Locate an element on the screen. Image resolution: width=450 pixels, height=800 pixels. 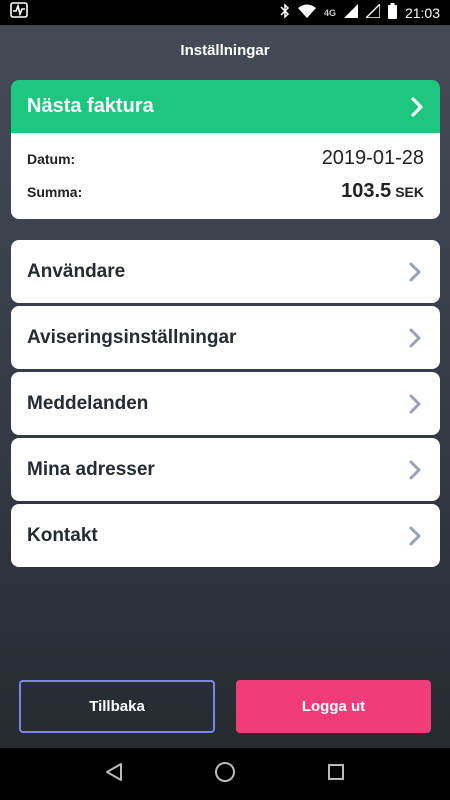
amount-label: Summa: is located at coordinates (55, 192).